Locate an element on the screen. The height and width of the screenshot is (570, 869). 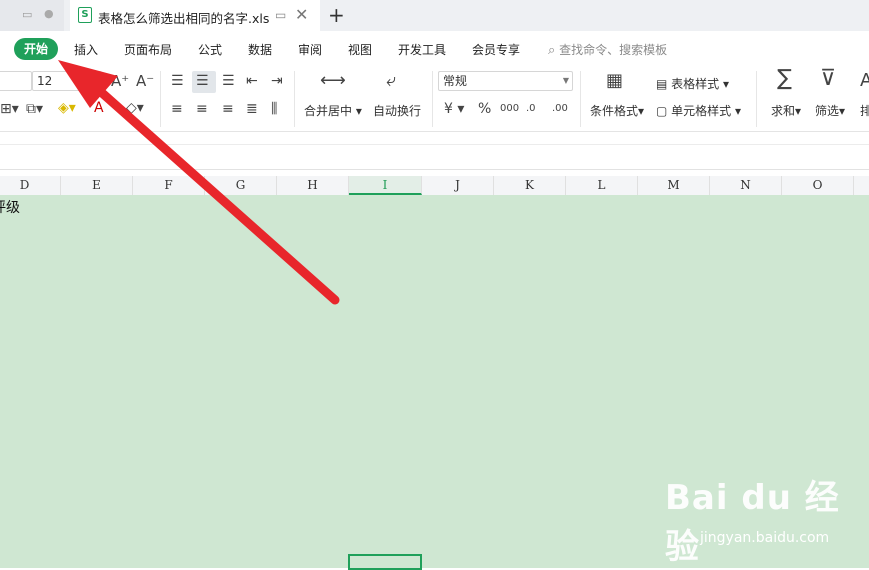
font-color-icon: A is located at coordinates (99, 108).